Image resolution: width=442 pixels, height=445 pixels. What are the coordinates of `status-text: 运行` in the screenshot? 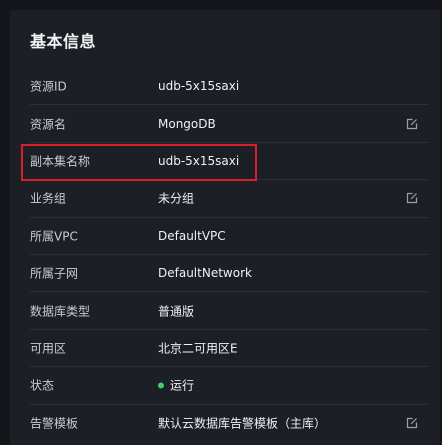 It's located at (182, 385).